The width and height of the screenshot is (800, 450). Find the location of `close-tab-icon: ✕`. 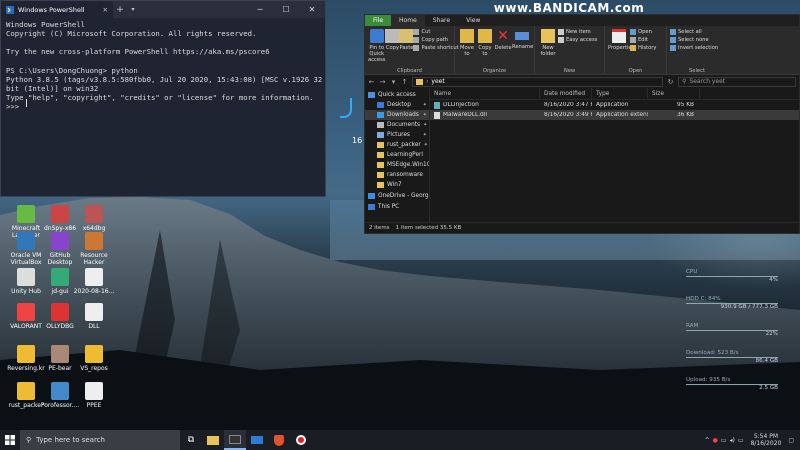

close-tab-icon: ✕ is located at coordinates (105, 10).